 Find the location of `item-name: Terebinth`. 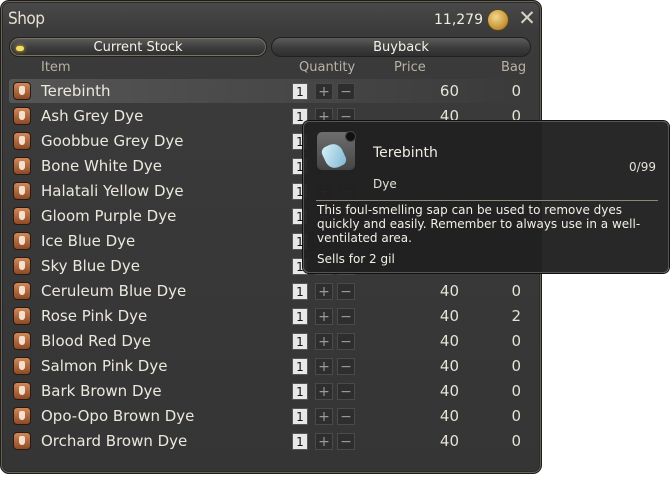

item-name: Terebinth is located at coordinates (76, 91).